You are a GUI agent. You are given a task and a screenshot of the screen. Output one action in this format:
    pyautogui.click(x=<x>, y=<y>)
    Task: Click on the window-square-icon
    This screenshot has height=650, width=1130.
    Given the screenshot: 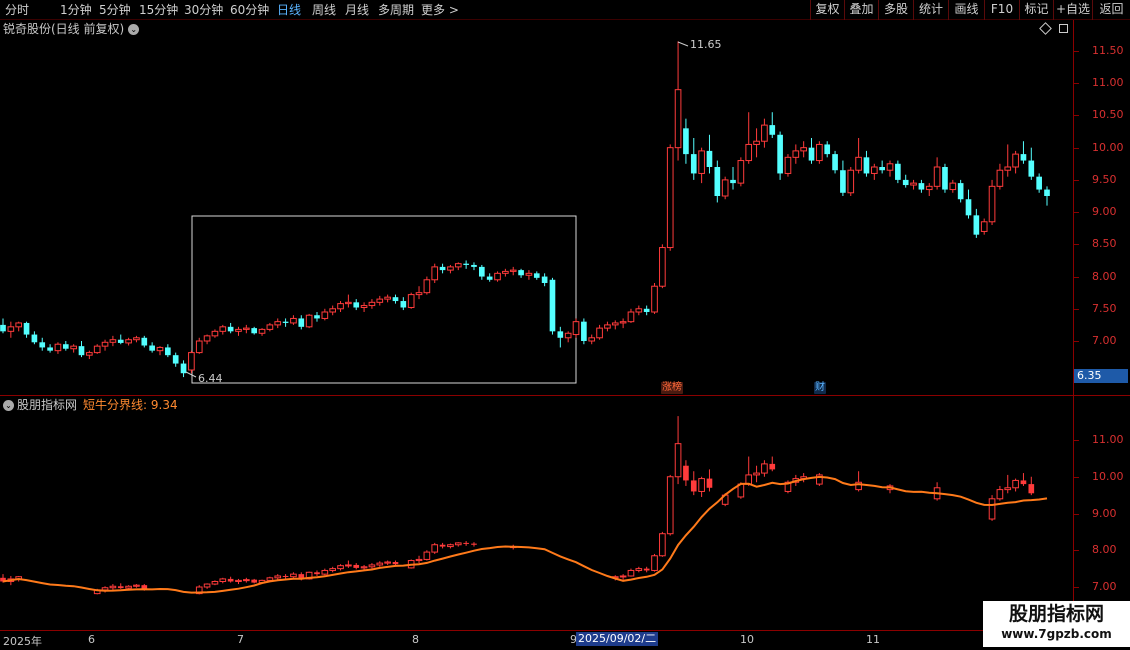 What is the action you would take?
    pyautogui.click(x=1063, y=28)
    